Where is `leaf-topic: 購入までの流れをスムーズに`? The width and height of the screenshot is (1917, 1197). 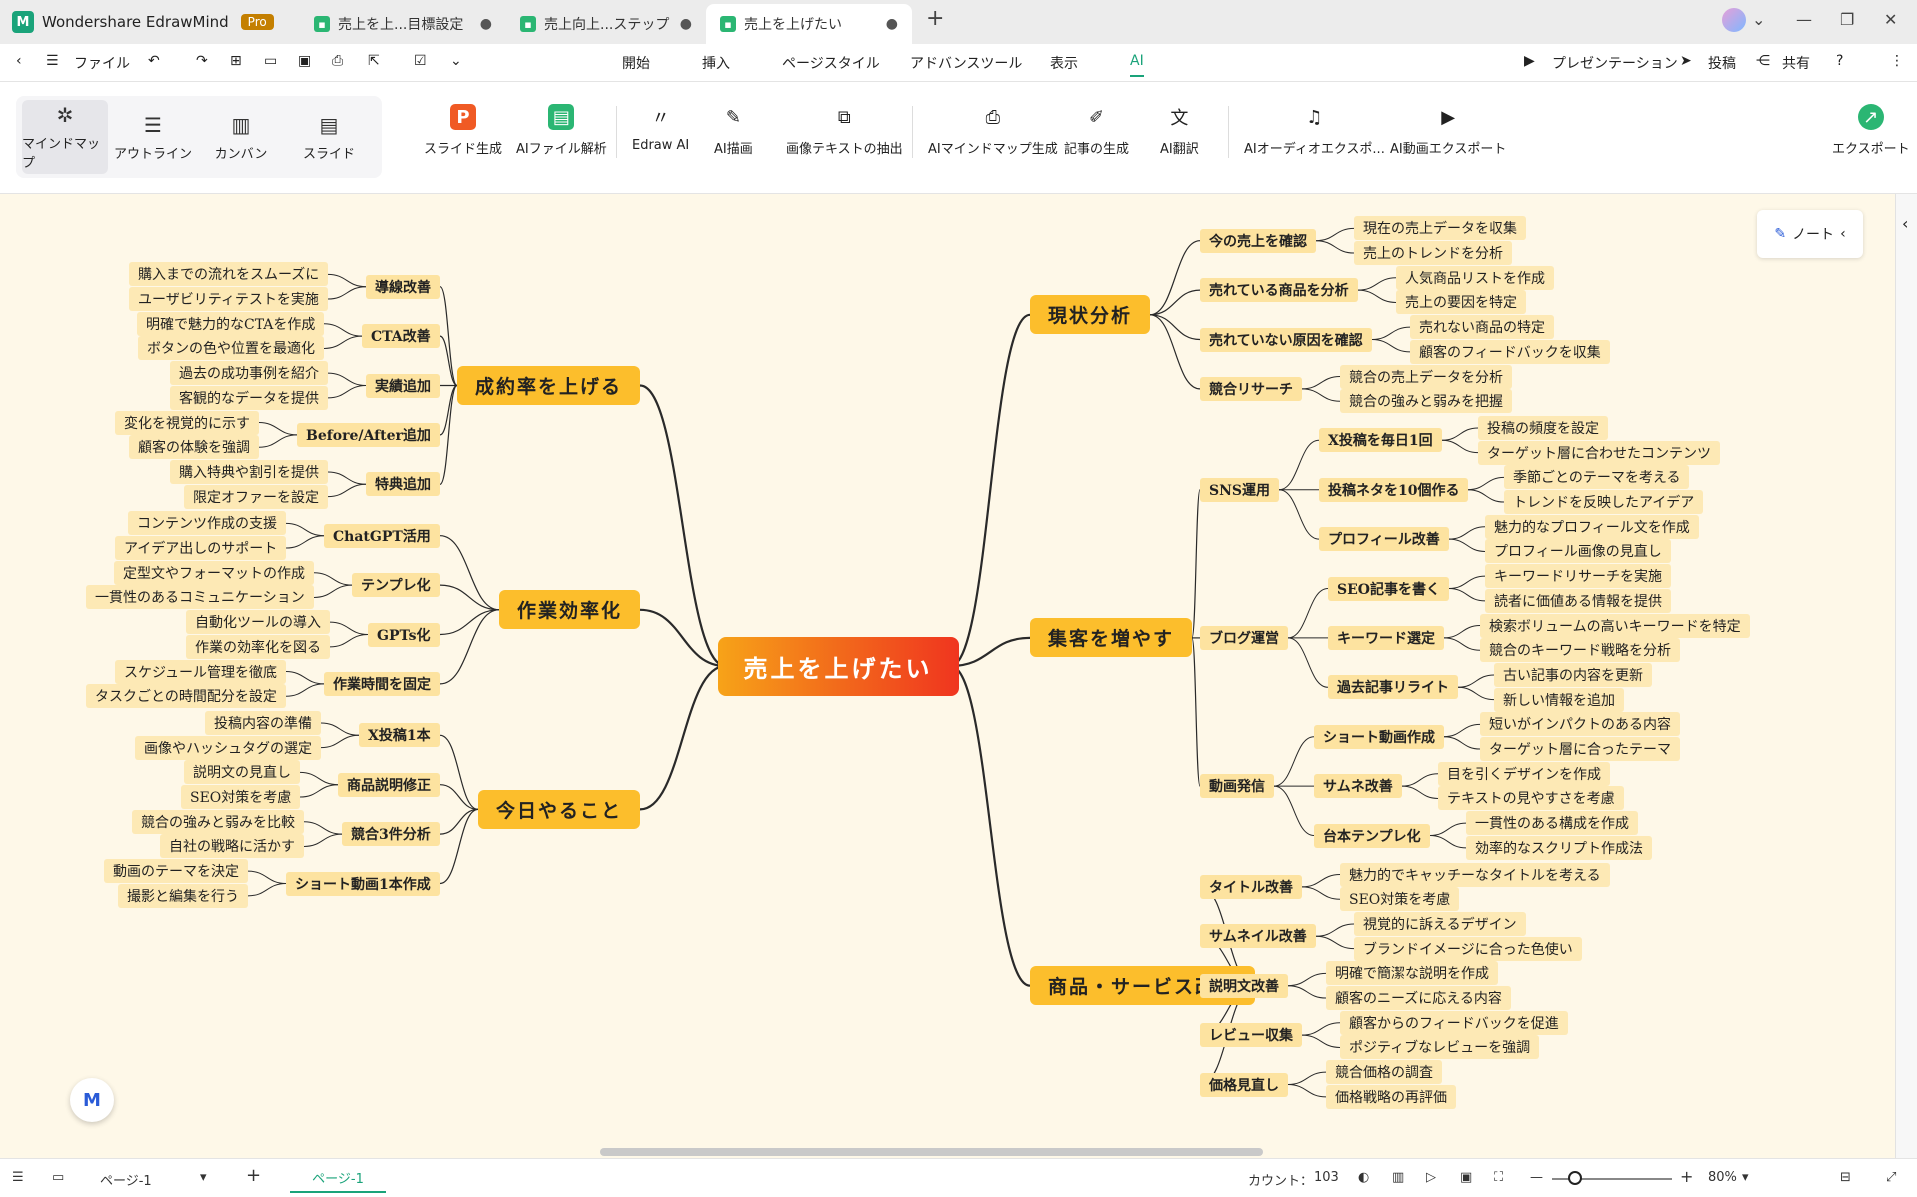 leaf-topic: 購入までの流れをスムーズに is located at coordinates (229, 274).